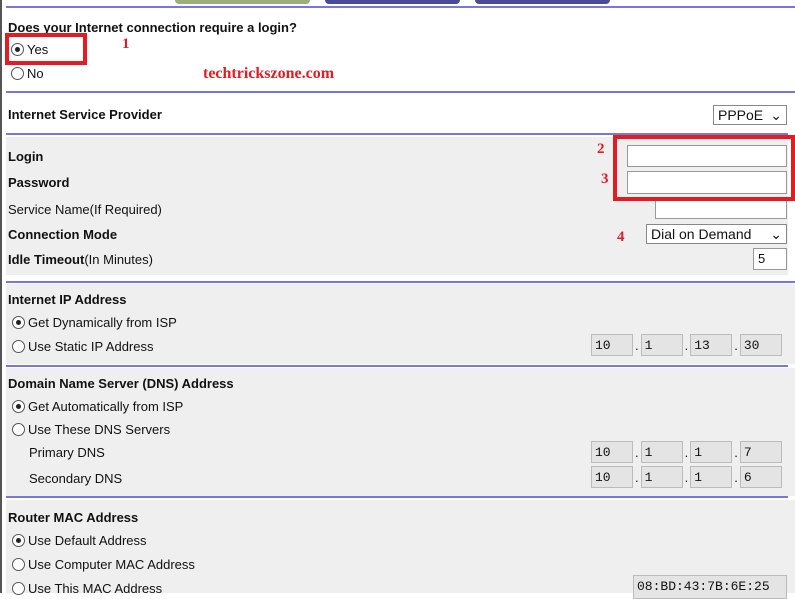 The height and width of the screenshot is (599, 795). Describe the element at coordinates (91, 346) in the screenshot. I see `radio-label: Use Static IP Address` at that location.